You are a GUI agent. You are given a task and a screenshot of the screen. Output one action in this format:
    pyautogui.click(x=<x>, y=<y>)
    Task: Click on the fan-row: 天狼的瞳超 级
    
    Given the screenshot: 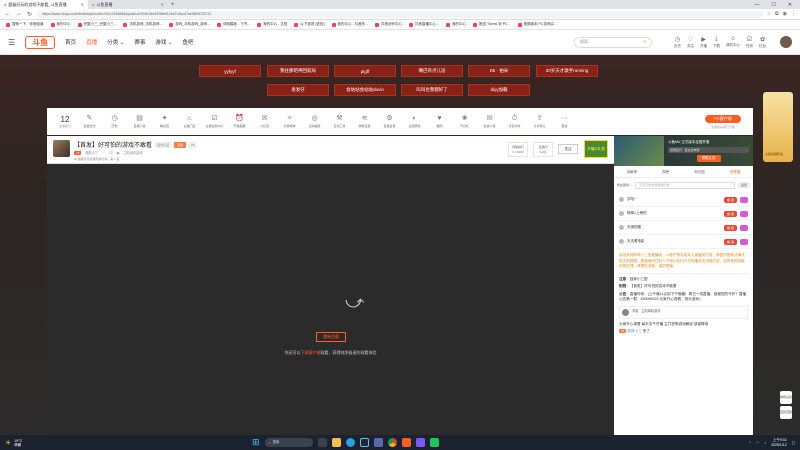 What is the action you would take?
    pyautogui.click(x=683, y=228)
    